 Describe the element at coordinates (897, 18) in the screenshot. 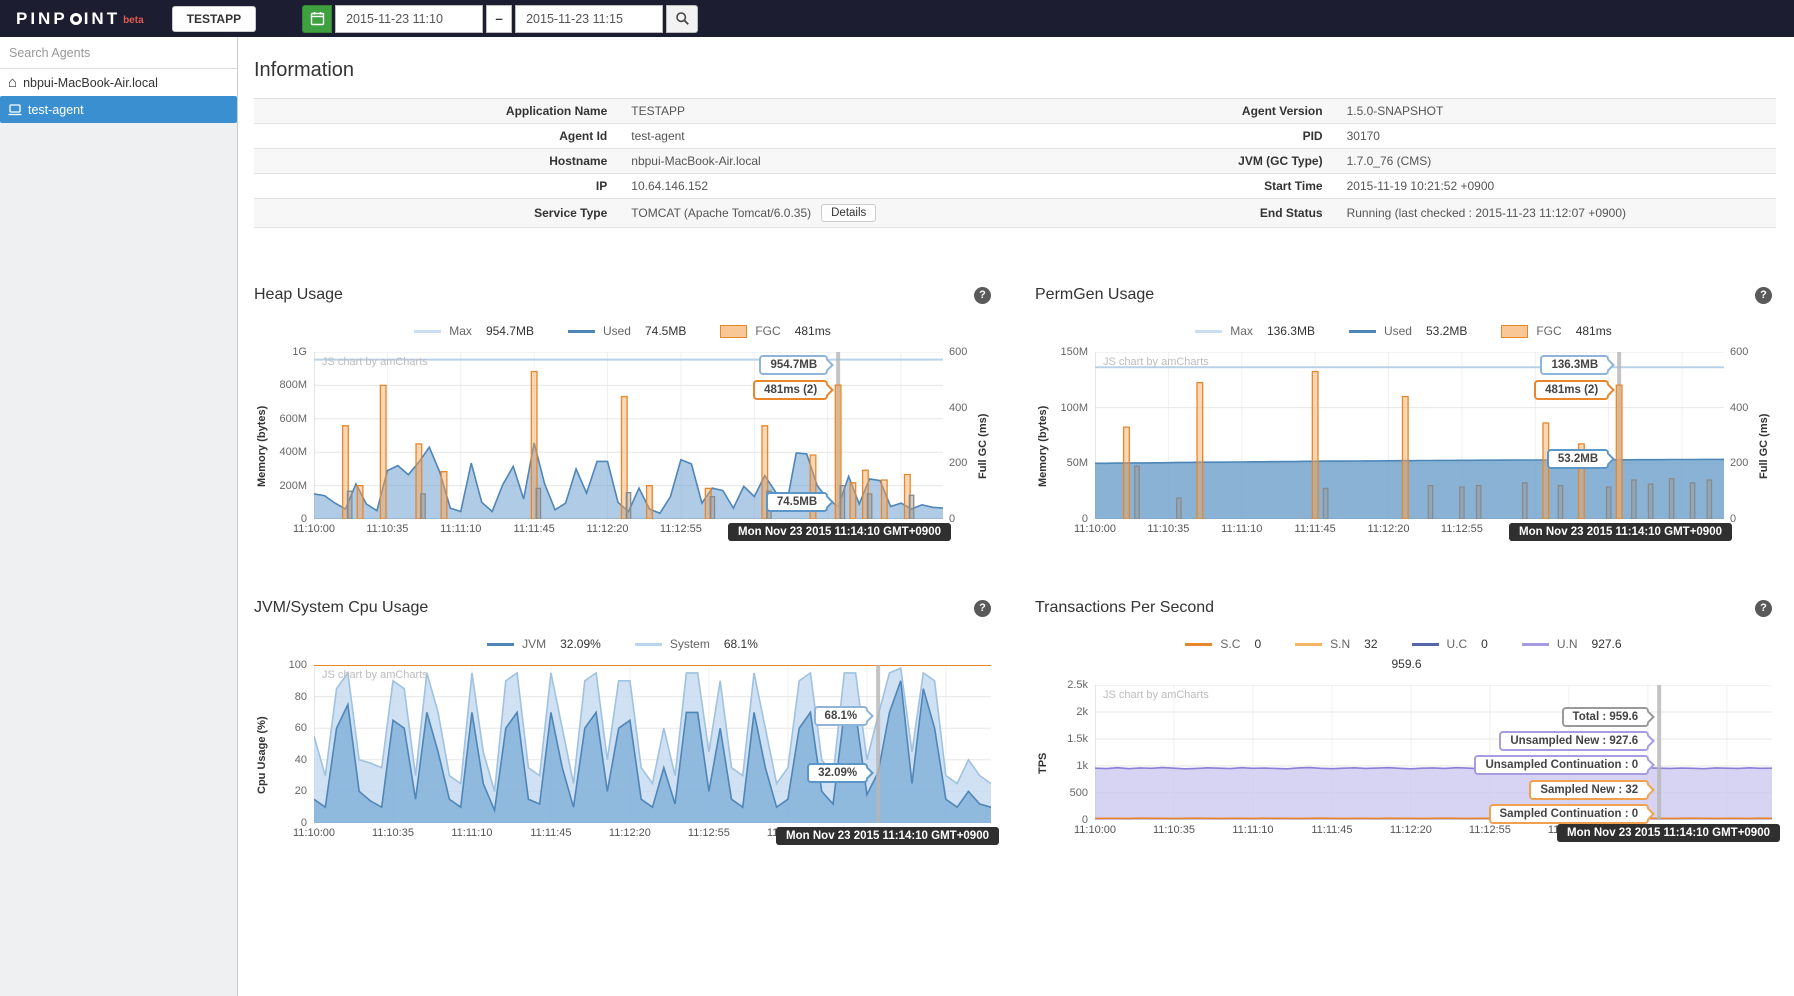

I see `top-navigation-bar: PINP INT beta TESTAPP –` at that location.